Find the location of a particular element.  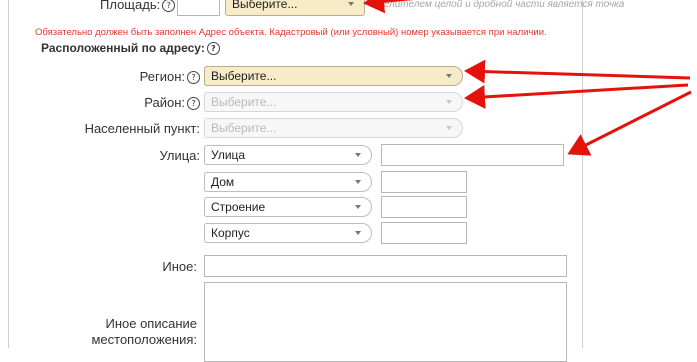

street-type-select: Улица is located at coordinates (288, 155).